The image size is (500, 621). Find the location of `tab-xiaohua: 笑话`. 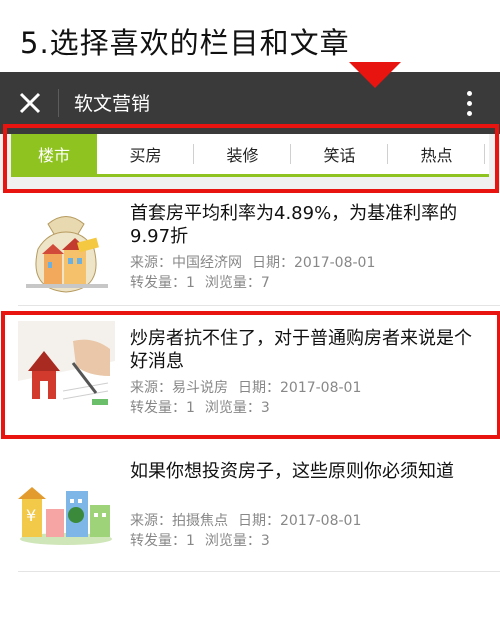

tab-xiaohua: 笑话 is located at coordinates (339, 154).